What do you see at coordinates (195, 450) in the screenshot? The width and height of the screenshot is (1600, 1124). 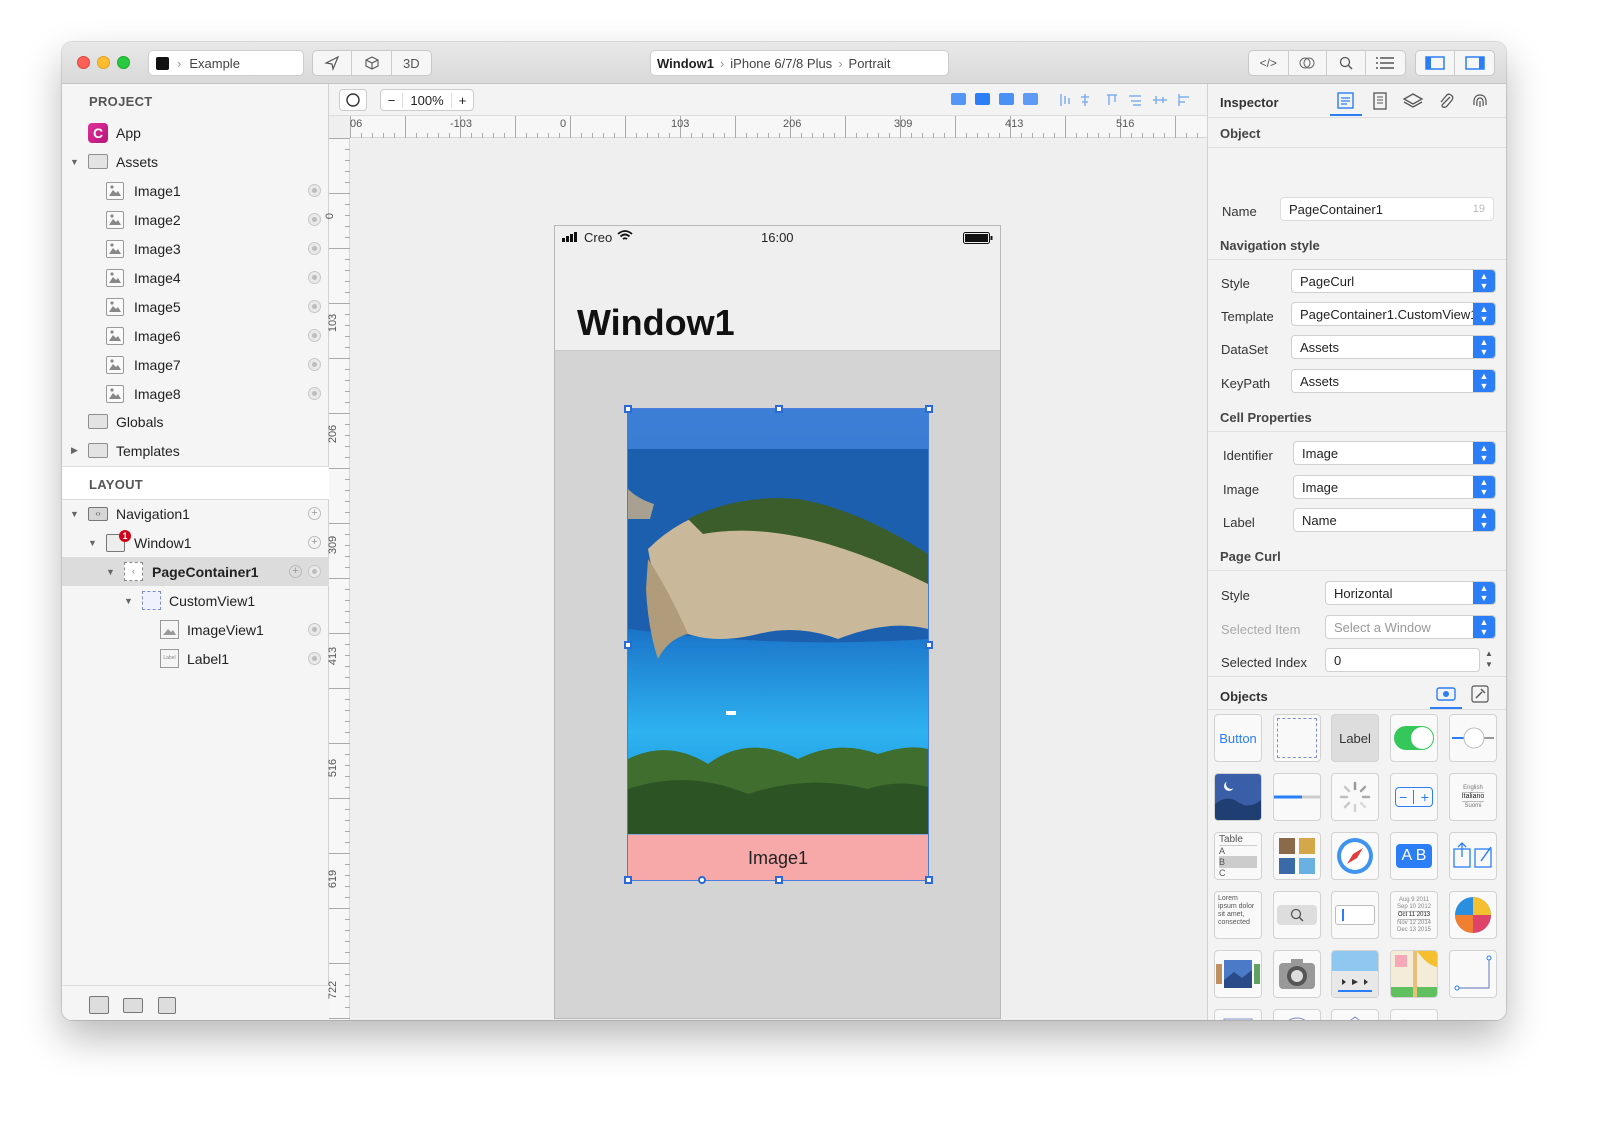 I see `tree-item-templates: ▶ Templates` at bounding box center [195, 450].